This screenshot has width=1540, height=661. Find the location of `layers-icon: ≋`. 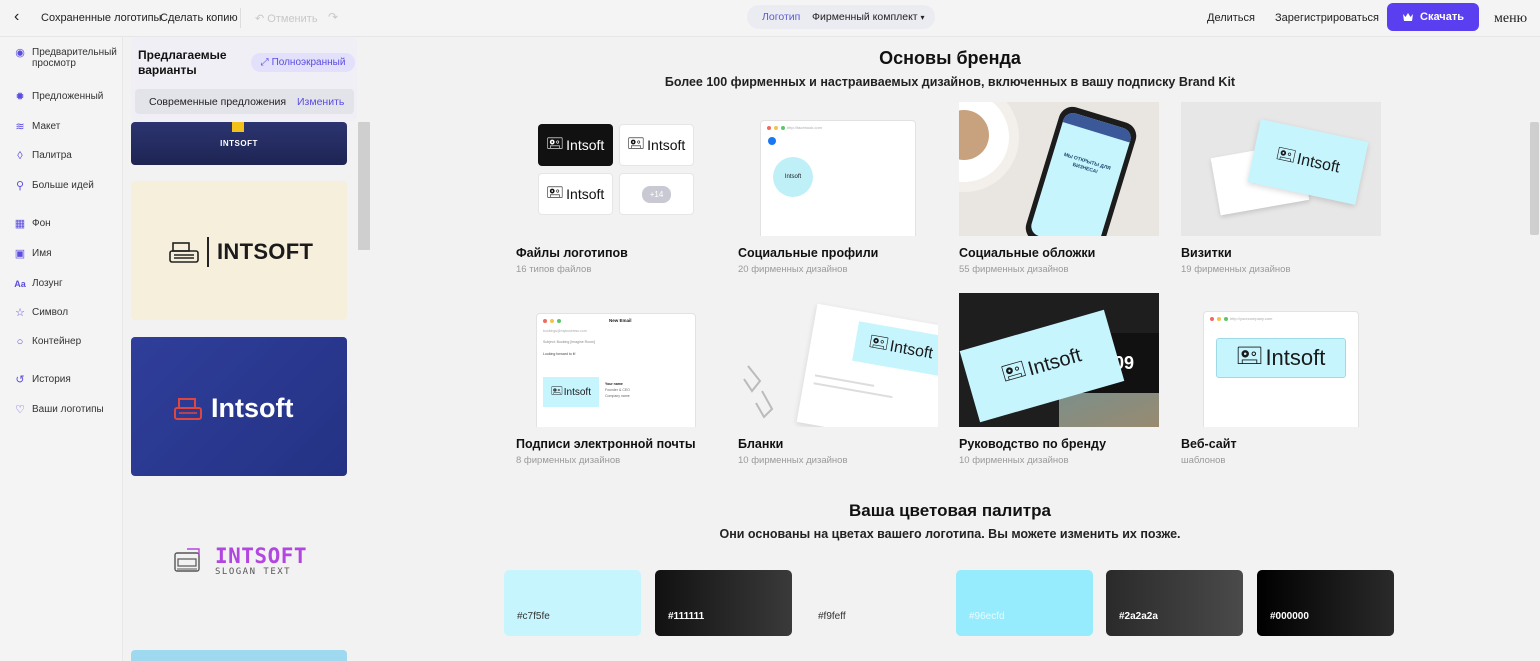

layers-icon: ≋ is located at coordinates (20, 127).